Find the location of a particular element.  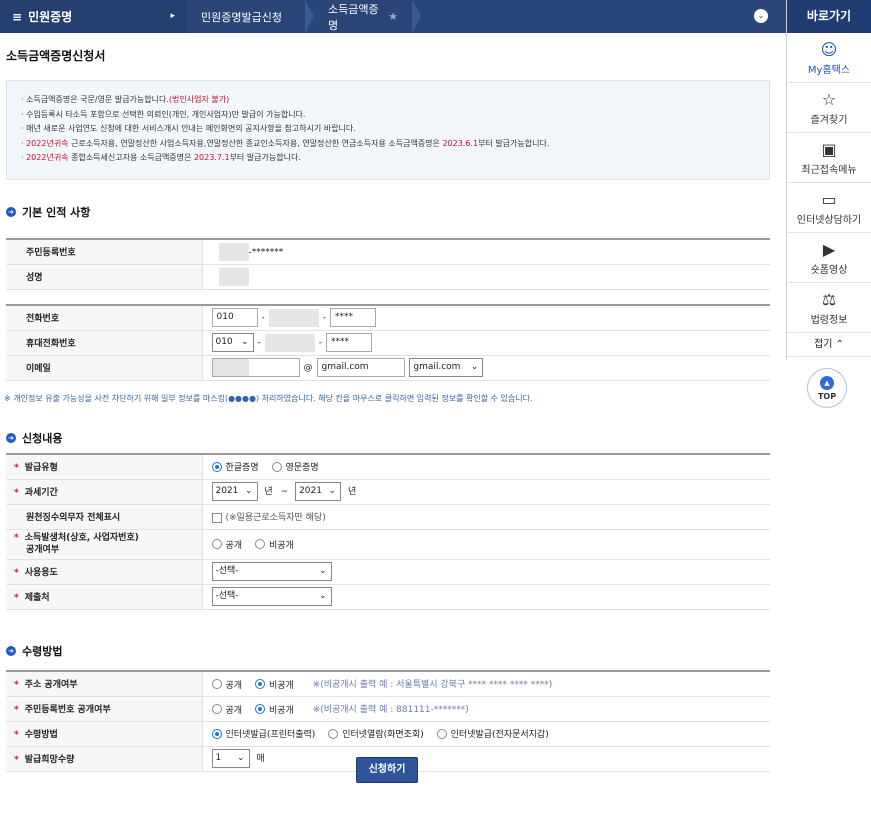

star-icon: ★ is located at coordinates (393, 16).